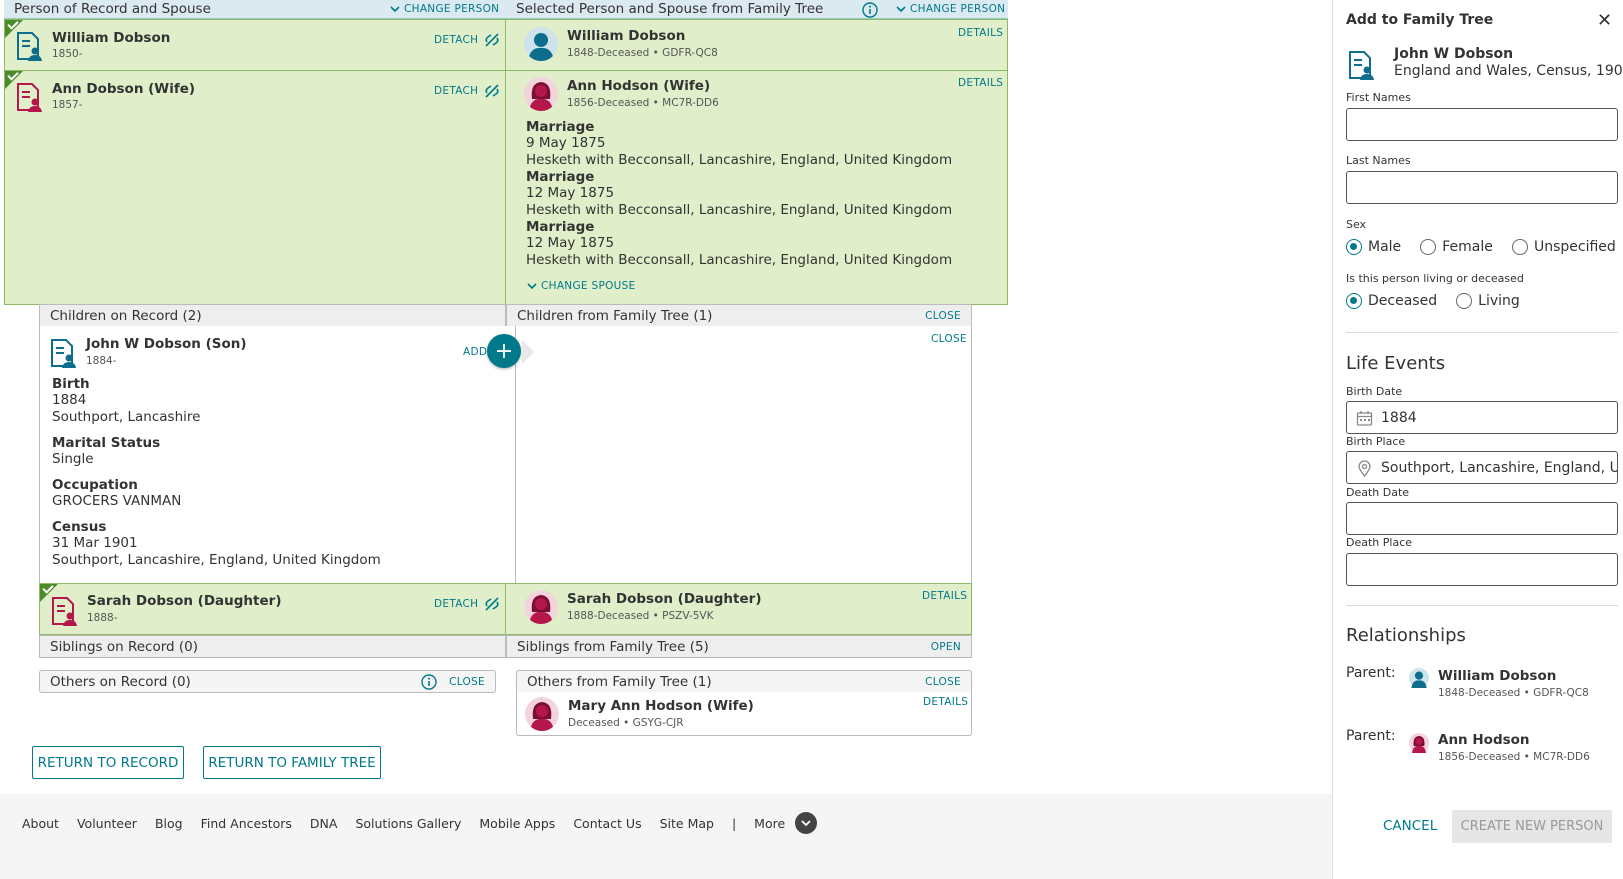 The height and width of the screenshot is (879, 1623). What do you see at coordinates (124, 89) in the screenshot?
I see `record-spouse-name: Ann Dobson (Wife)` at bounding box center [124, 89].